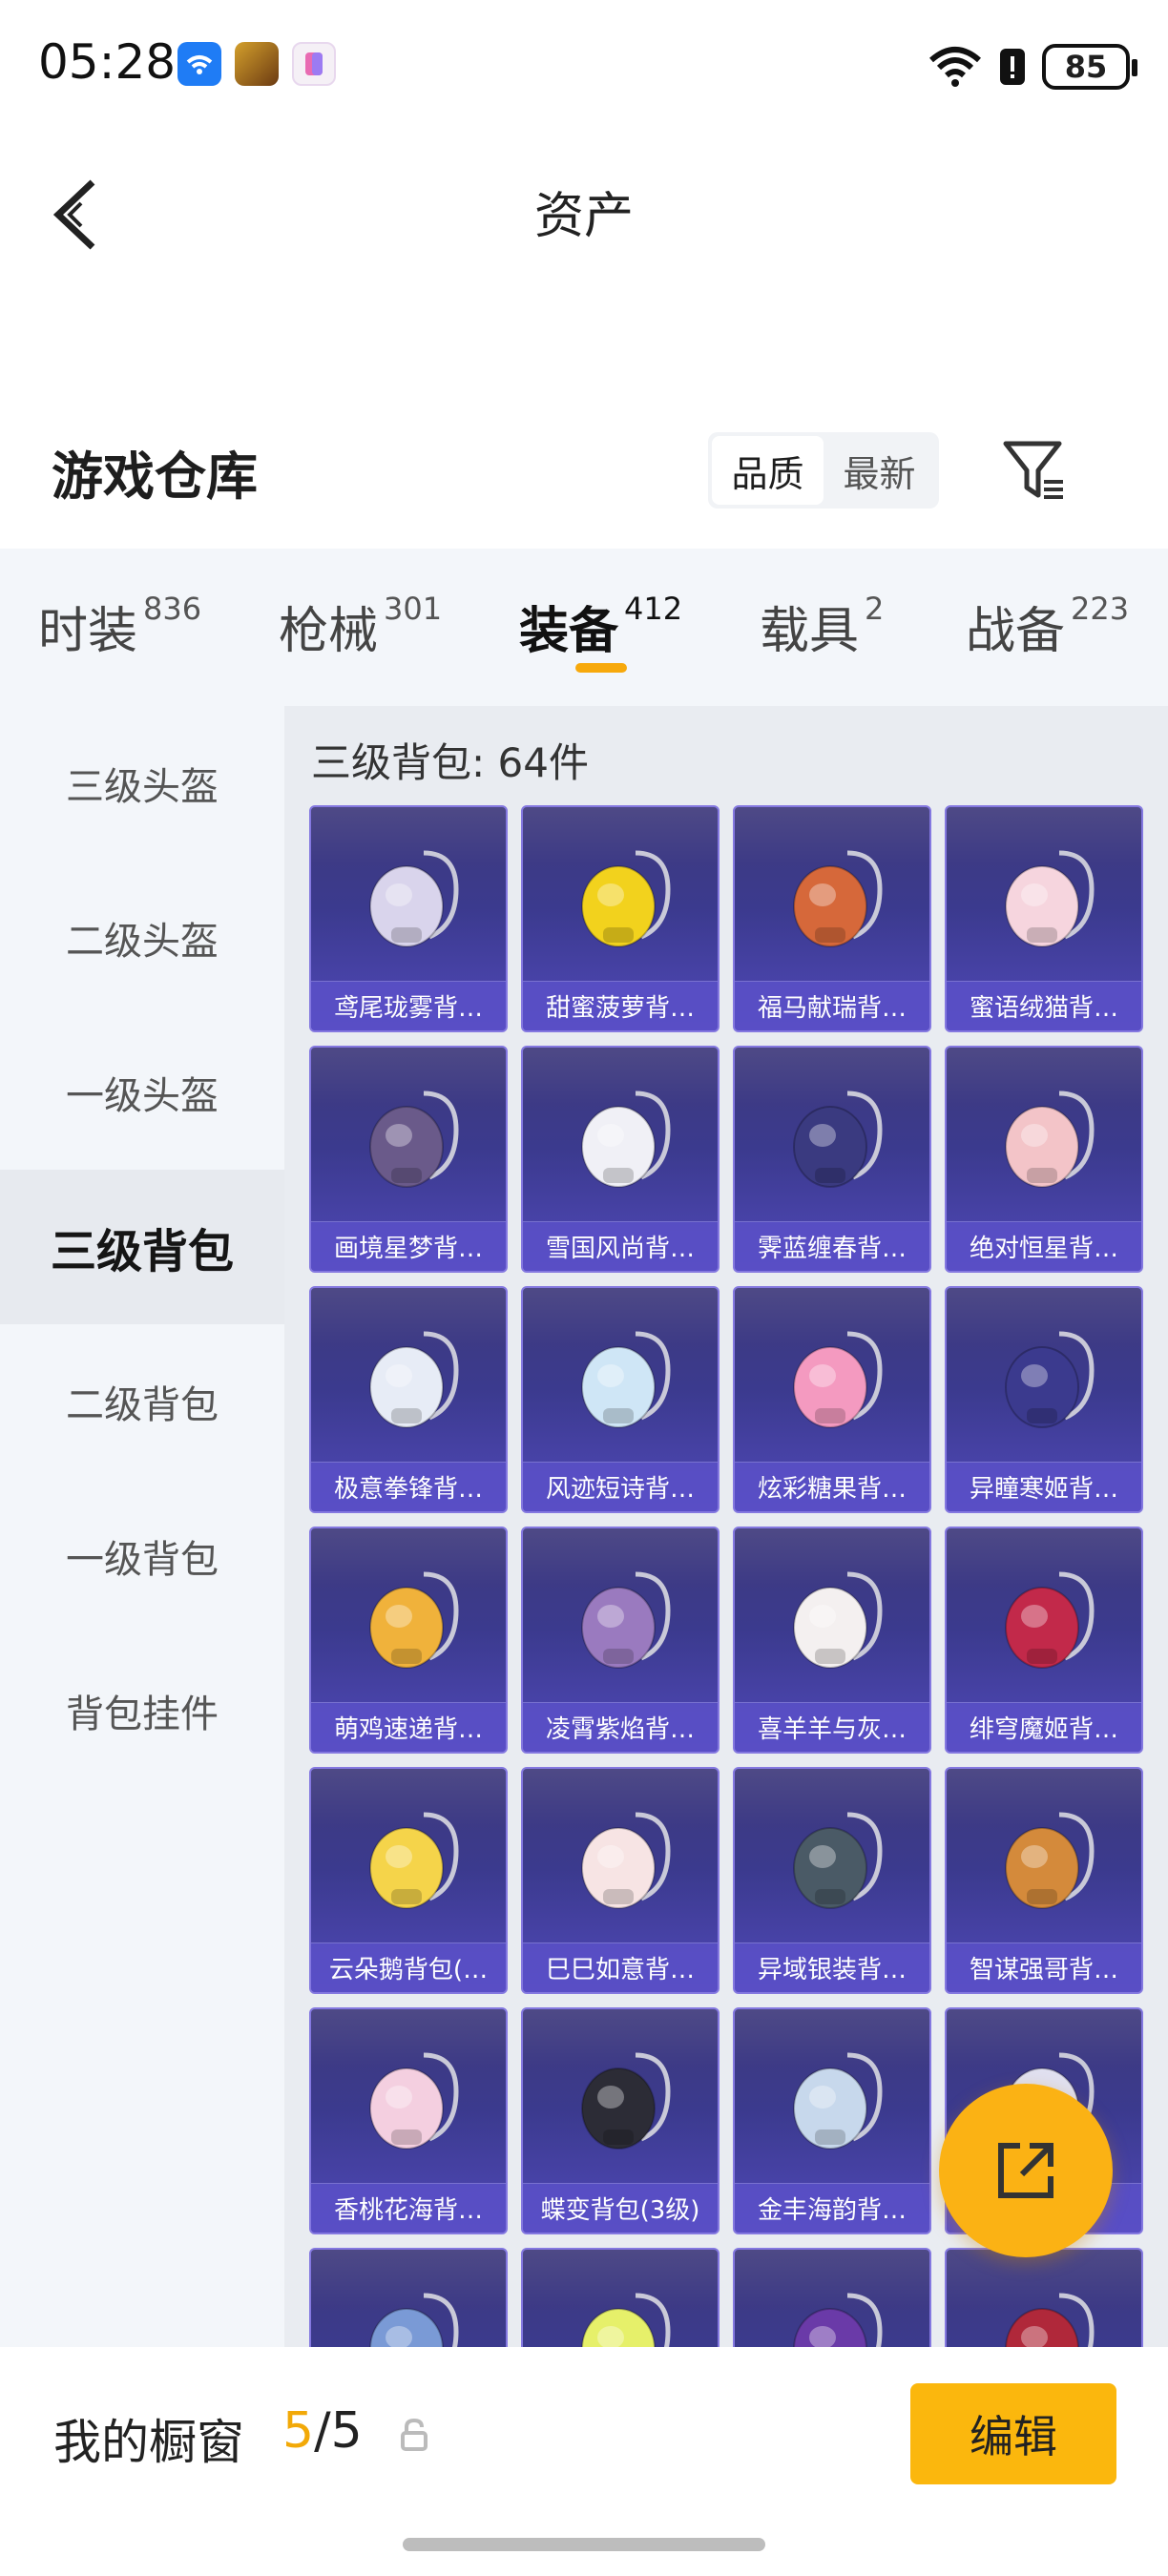 This screenshot has width=1168, height=2576. What do you see at coordinates (298, 2431) in the screenshot?
I see `showcase-used: 5` at bounding box center [298, 2431].